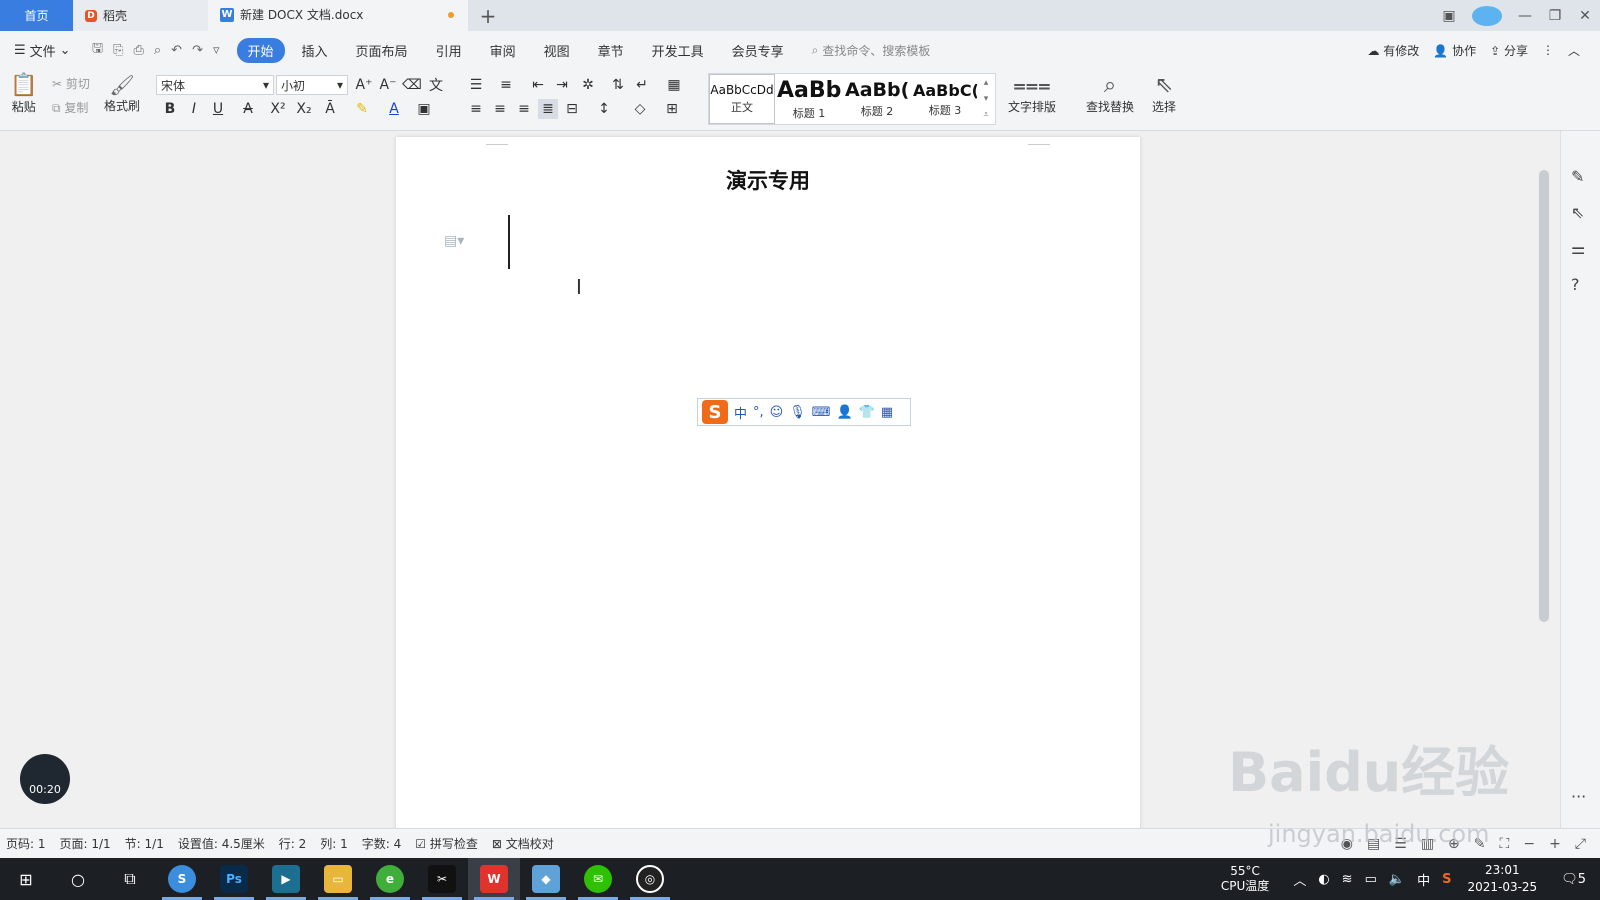  I want to click on task-view-button: ⧉, so click(130, 879).